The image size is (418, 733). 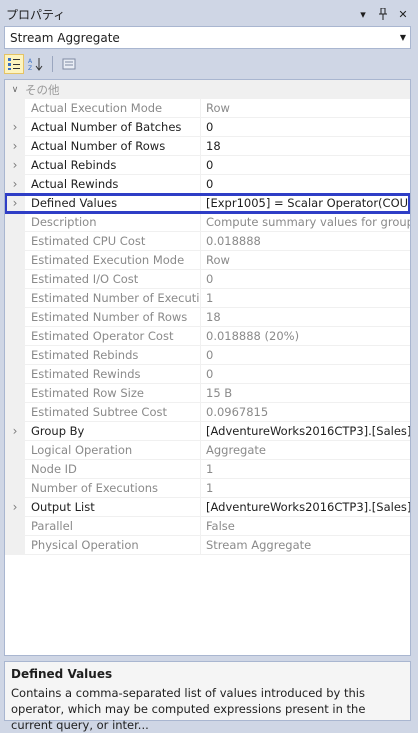 What do you see at coordinates (305, 393) in the screenshot?
I see `property-value: 15 B` at bounding box center [305, 393].